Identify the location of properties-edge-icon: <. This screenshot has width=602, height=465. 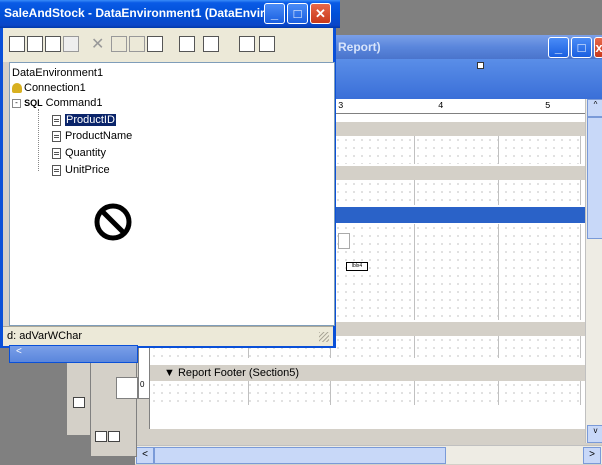
(19, 351).